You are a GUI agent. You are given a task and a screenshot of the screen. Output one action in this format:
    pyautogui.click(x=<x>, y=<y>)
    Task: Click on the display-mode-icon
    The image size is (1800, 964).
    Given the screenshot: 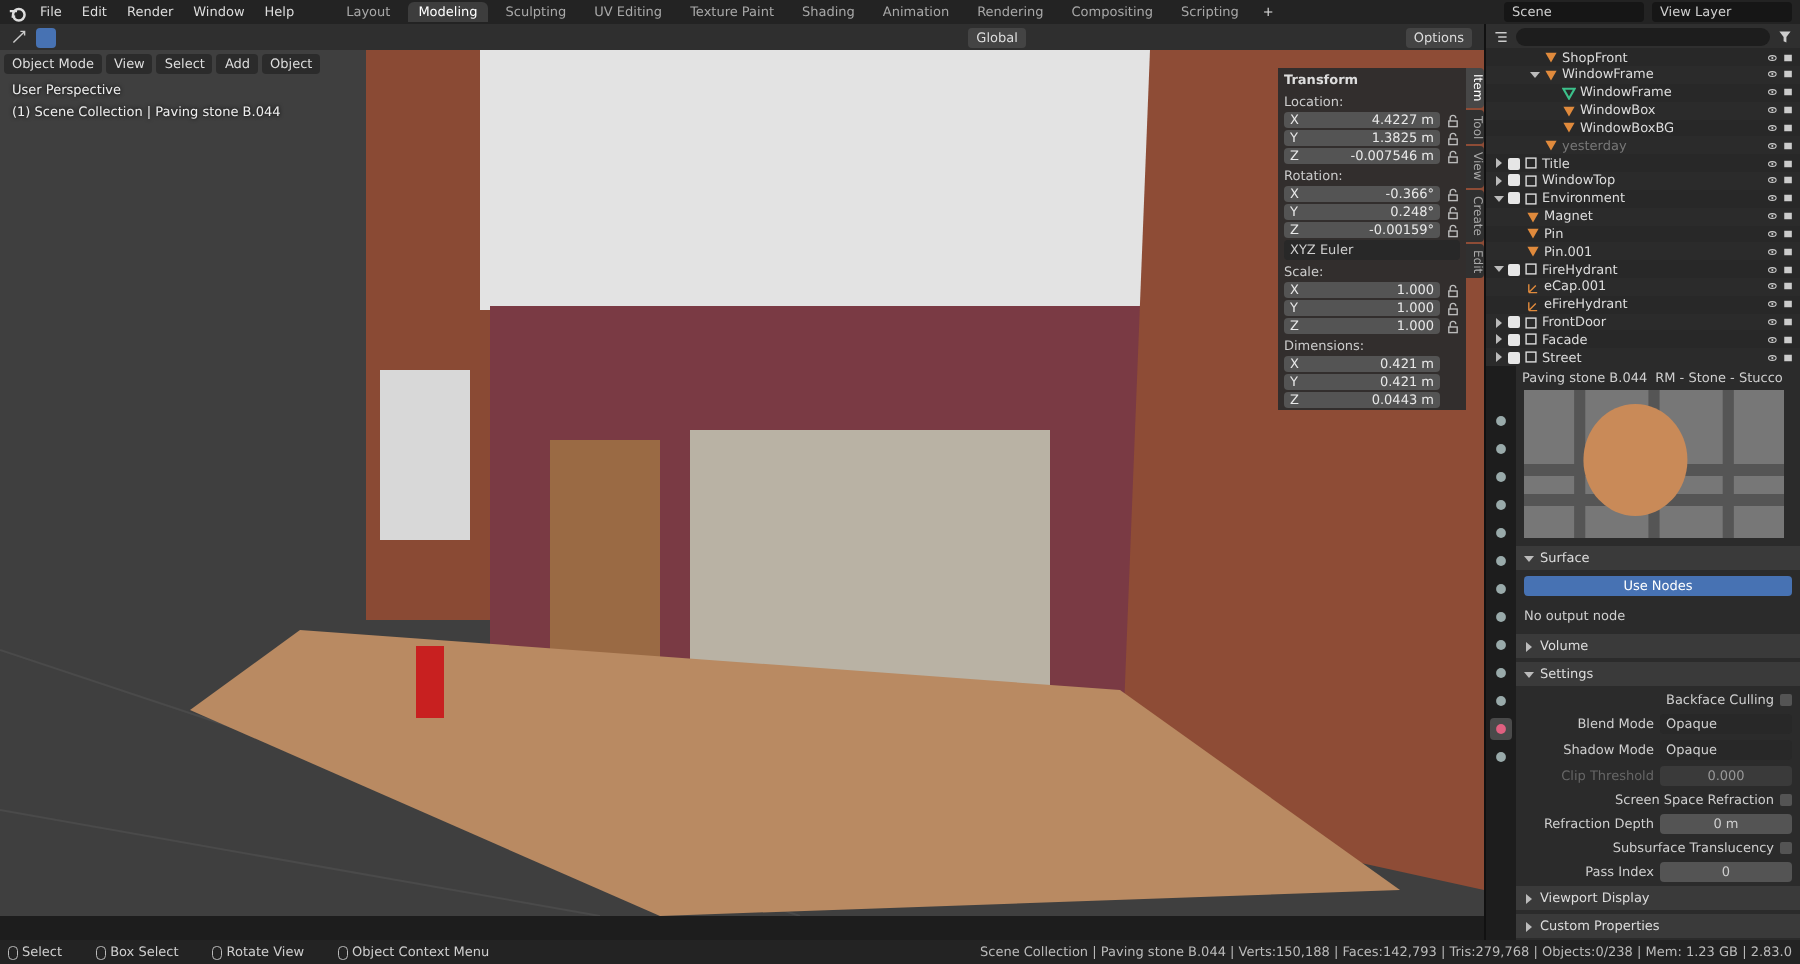 What is the action you would take?
    pyautogui.click(x=1501, y=36)
    